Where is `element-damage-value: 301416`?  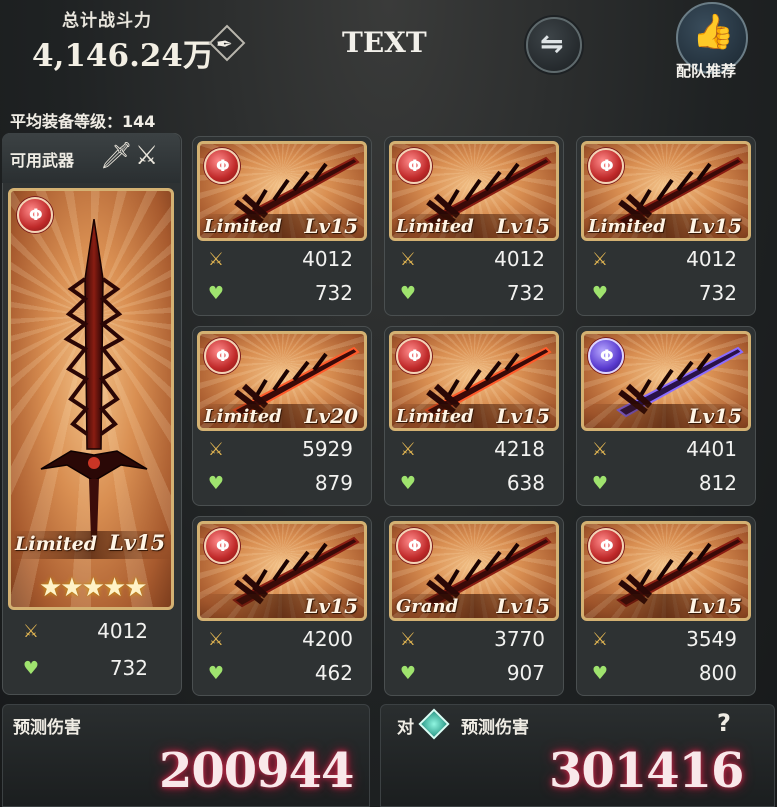 element-damage-value: 301416 is located at coordinates (646, 771).